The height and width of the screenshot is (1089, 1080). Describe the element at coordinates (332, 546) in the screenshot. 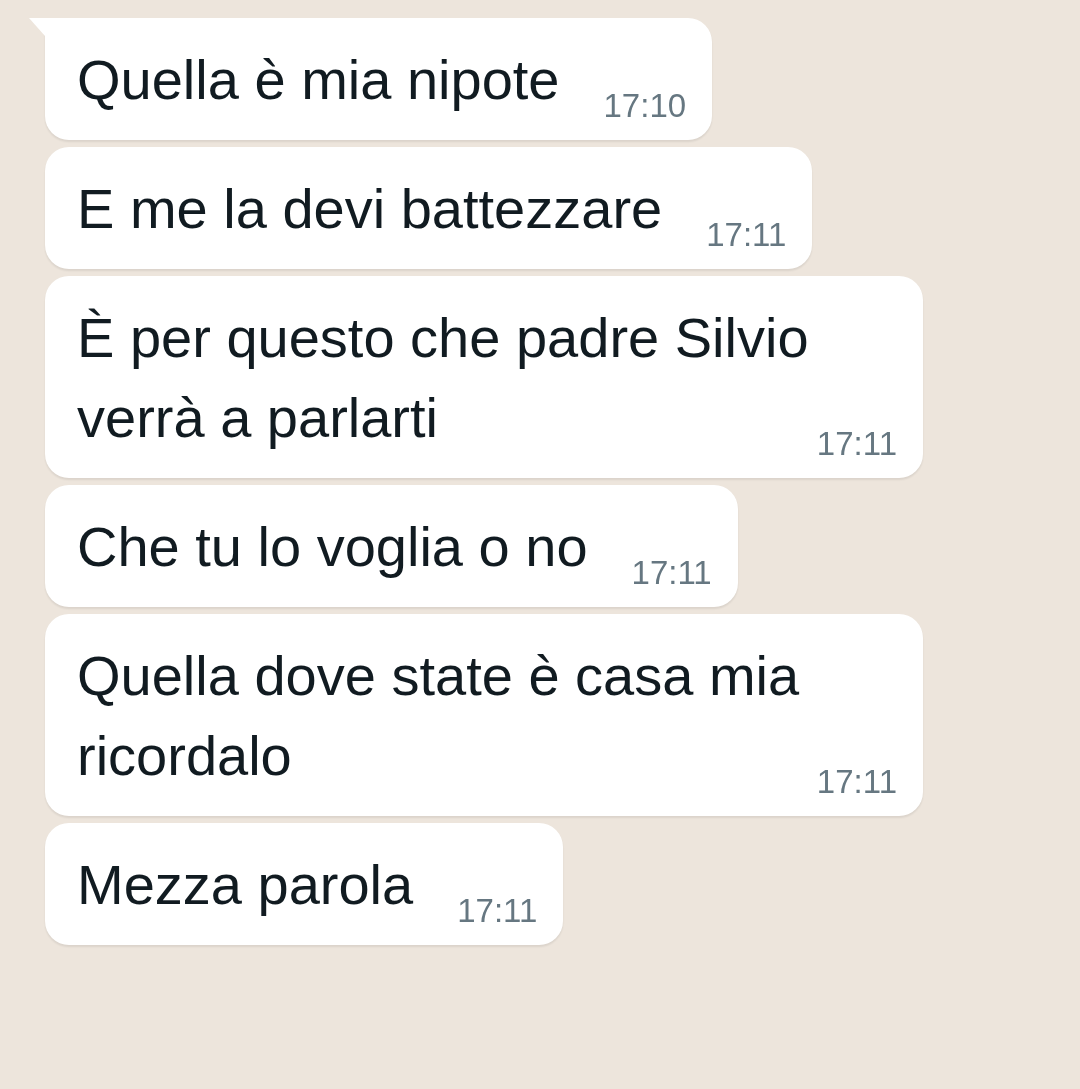

I see `message-text: Che tu lo voglia o no` at that location.